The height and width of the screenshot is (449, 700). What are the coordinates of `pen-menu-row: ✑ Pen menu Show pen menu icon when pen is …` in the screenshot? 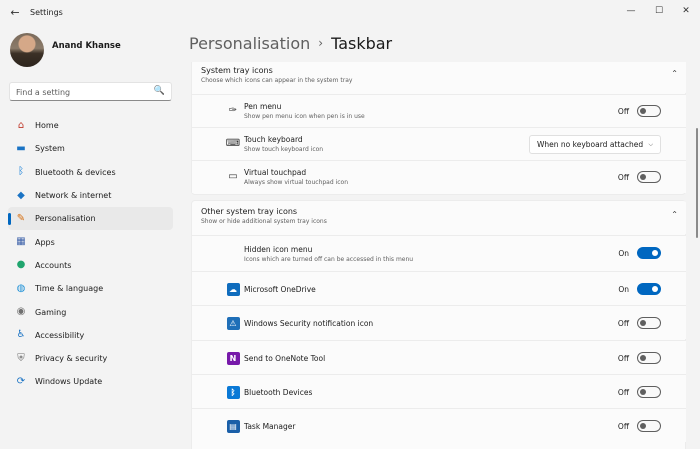 It's located at (439, 110).